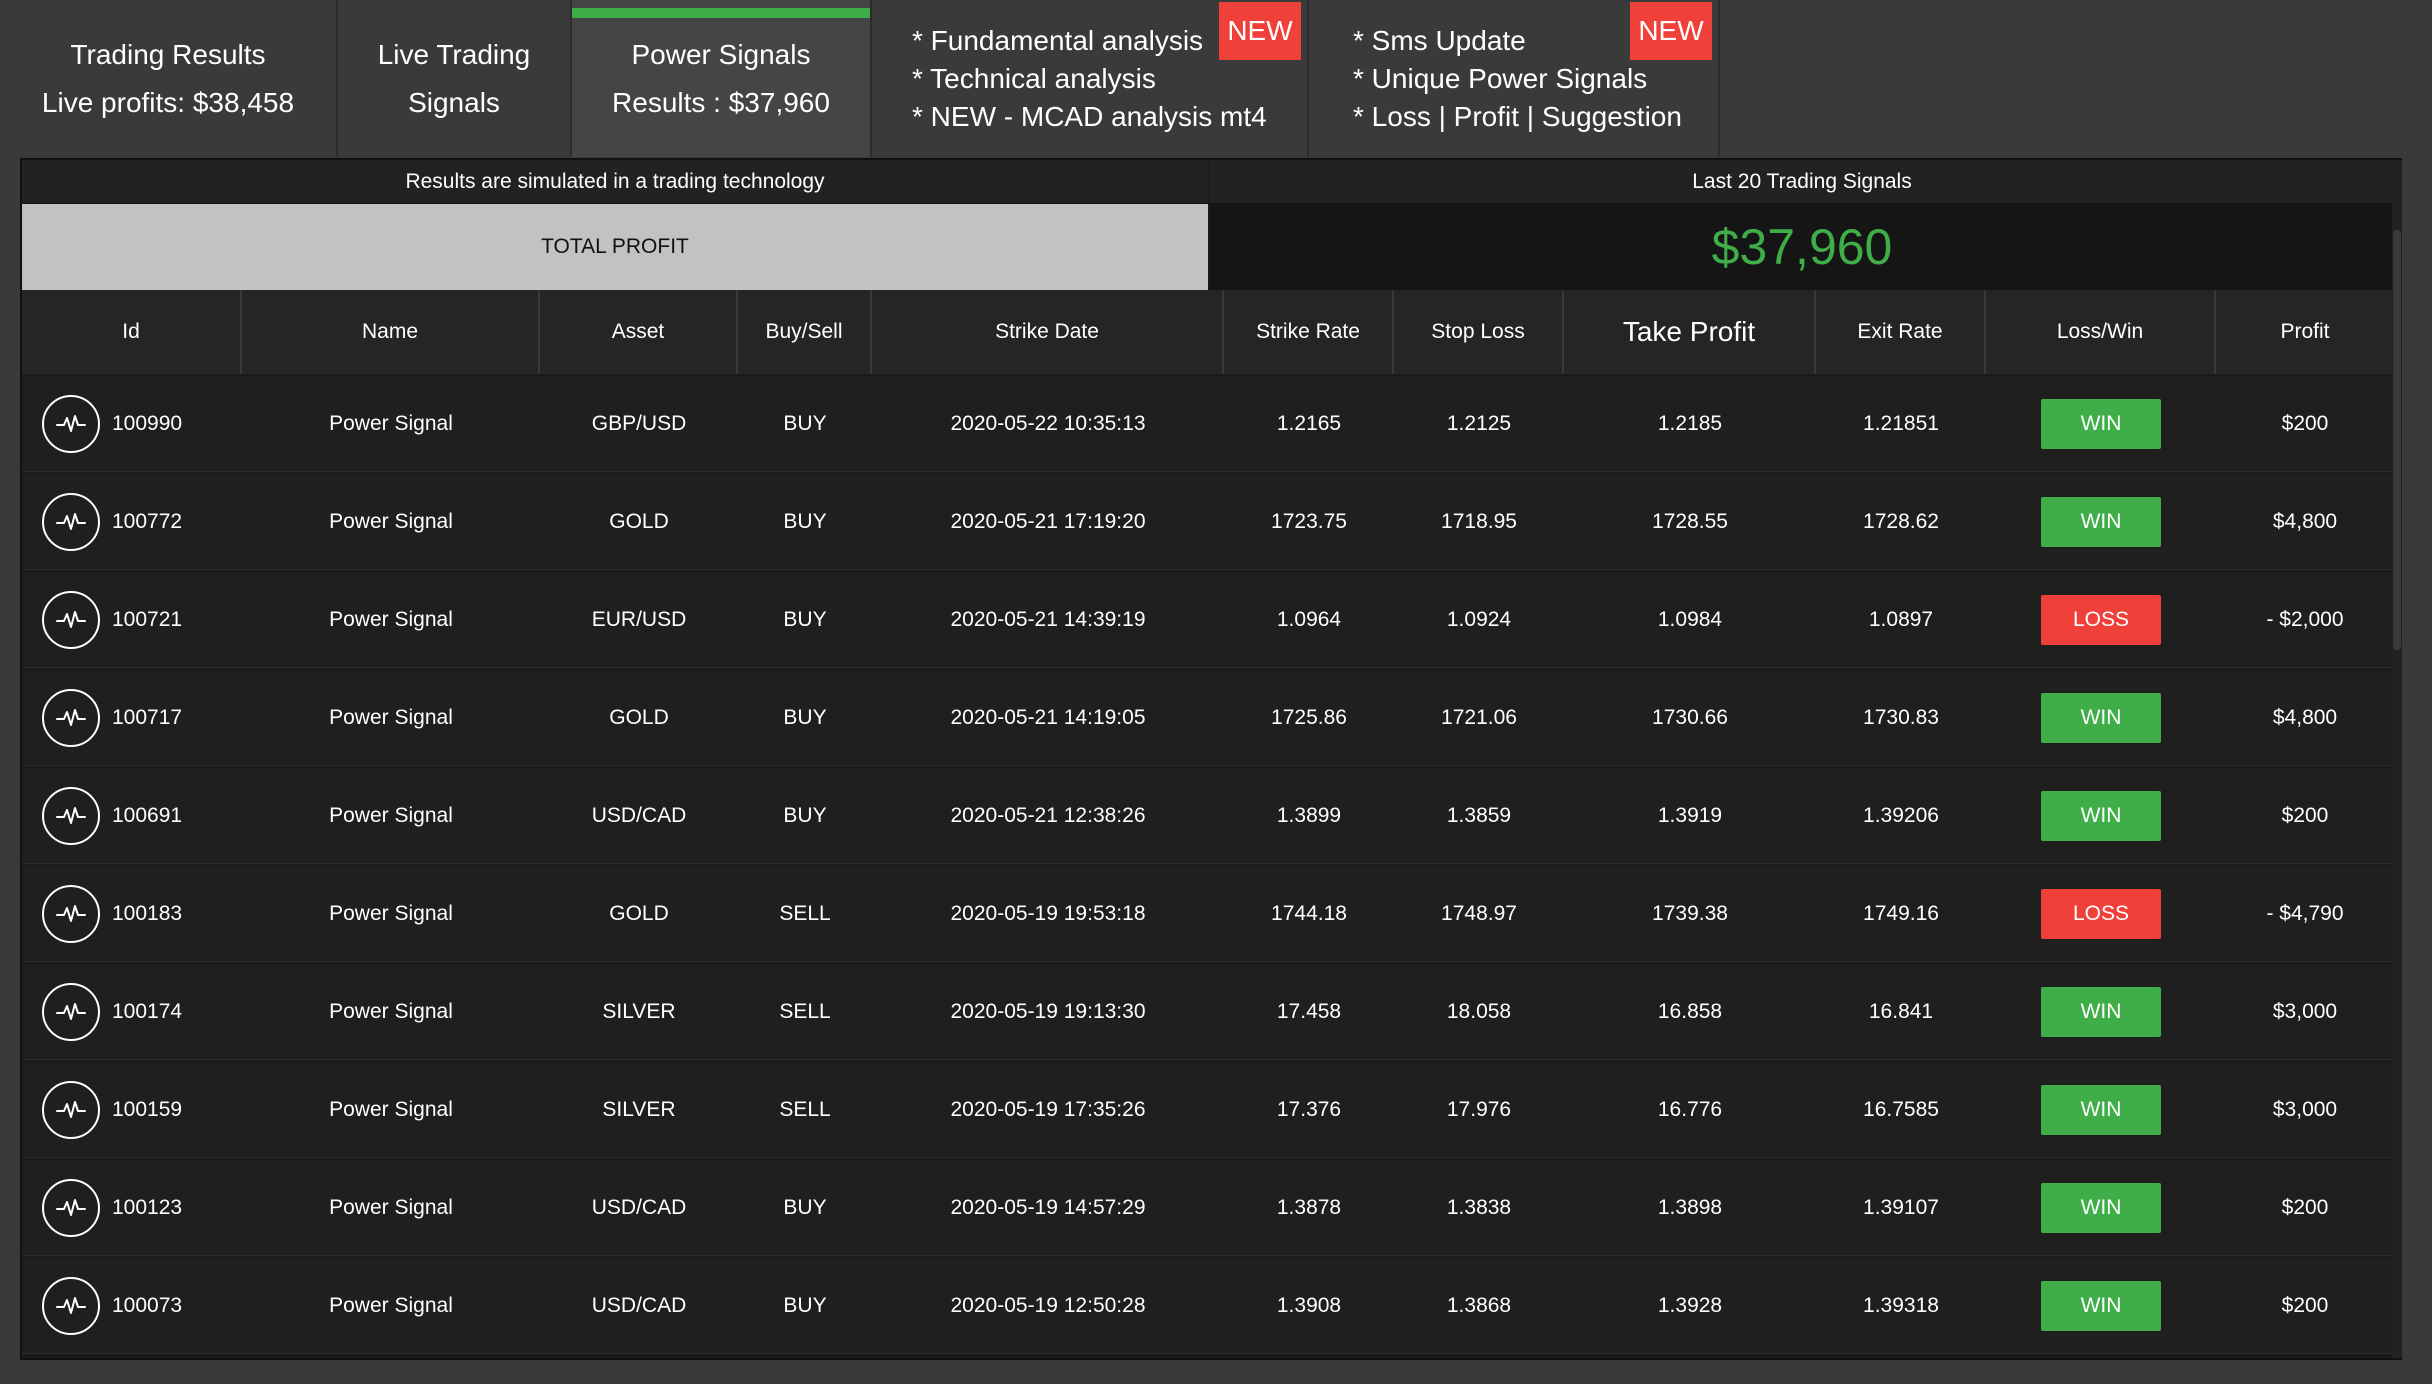  I want to click on cell-stop-loss: 1.3859, so click(1479, 815).